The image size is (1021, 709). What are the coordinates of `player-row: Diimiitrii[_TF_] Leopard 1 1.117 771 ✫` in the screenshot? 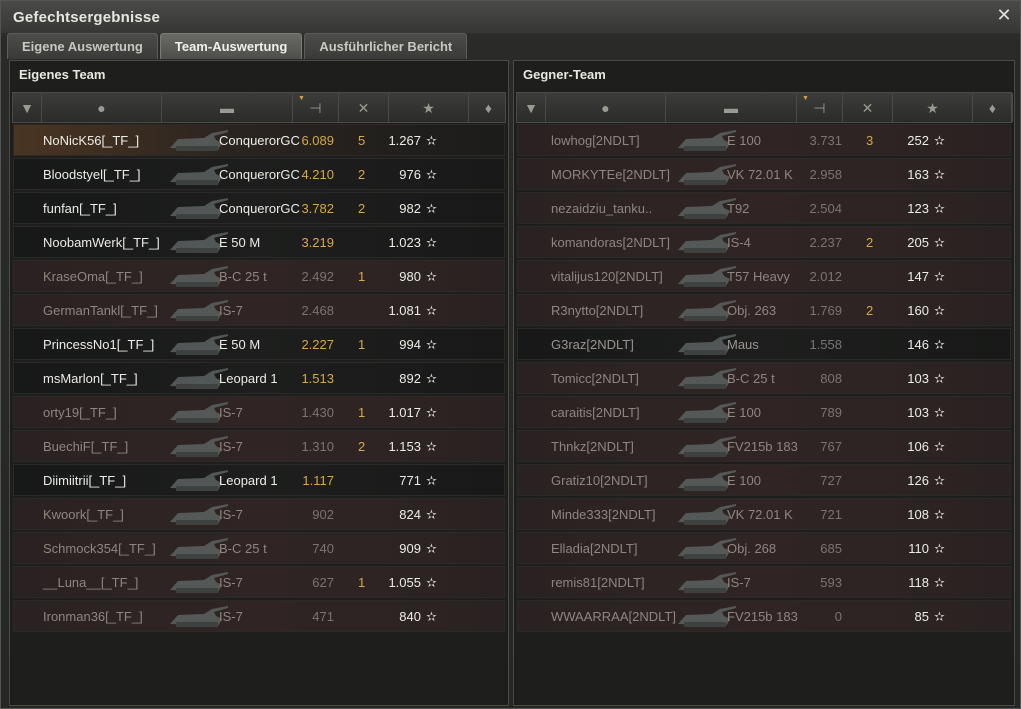 It's located at (259, 480).